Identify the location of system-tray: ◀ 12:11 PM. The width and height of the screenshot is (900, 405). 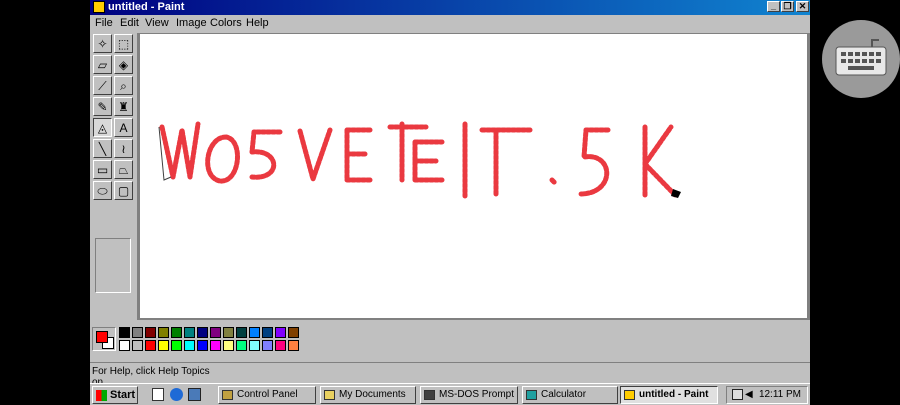
(767, 395).